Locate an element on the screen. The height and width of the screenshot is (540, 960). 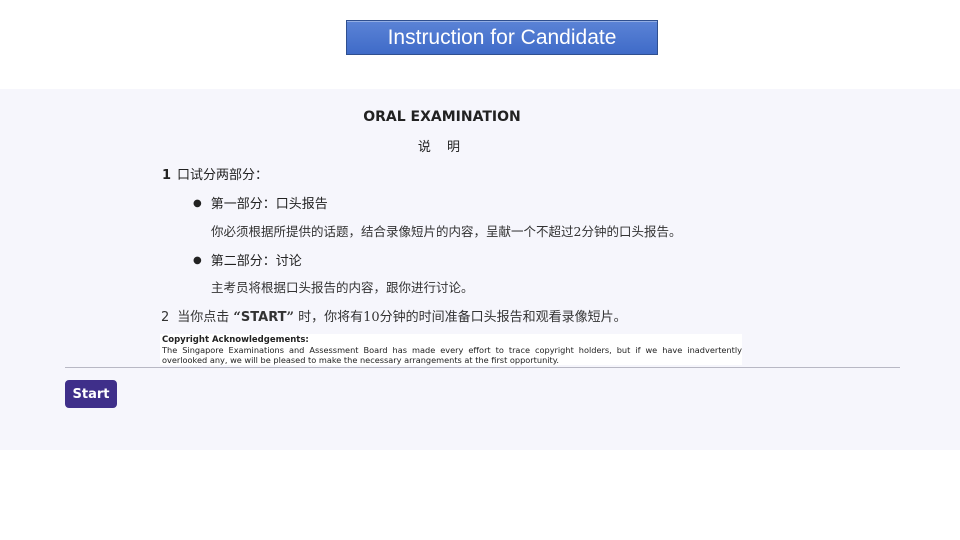
item-2-number: 2 is located at coordinates (165, 317).